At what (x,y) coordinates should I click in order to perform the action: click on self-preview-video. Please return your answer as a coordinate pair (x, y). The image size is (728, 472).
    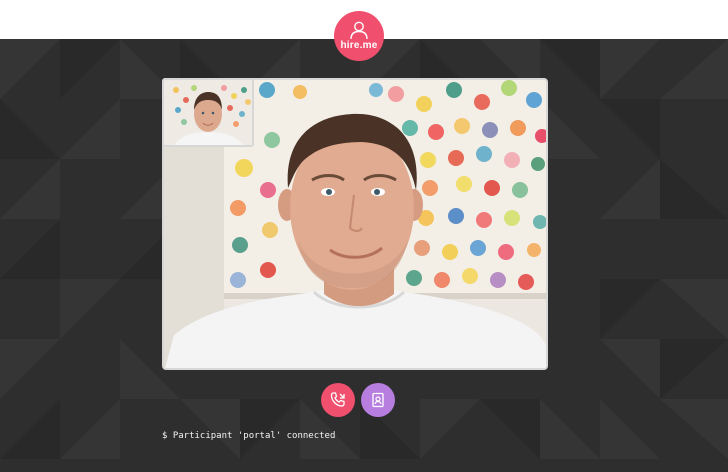
    Looking at the image, I should click on (208, 112).